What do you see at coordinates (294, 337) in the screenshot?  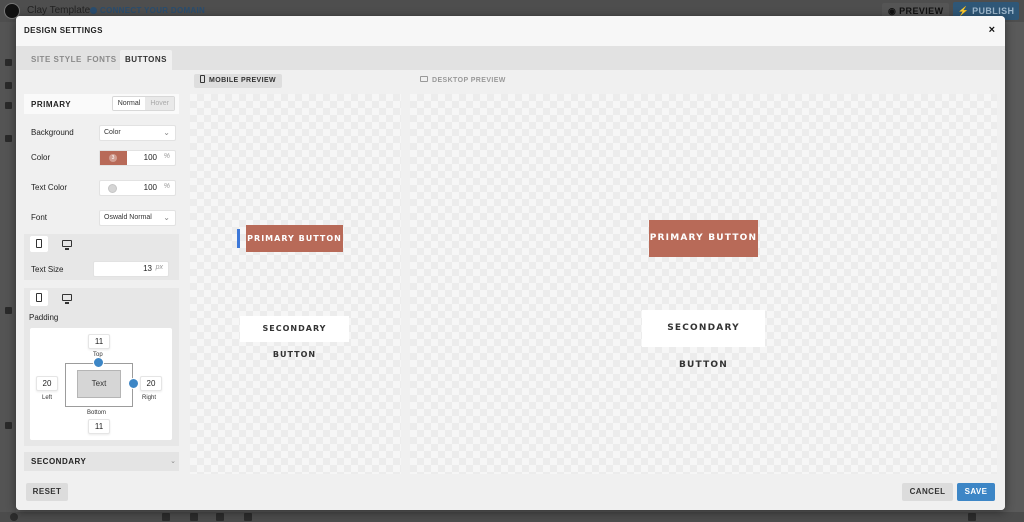 I see `mobile-secondary-button: SECONDARY BUTTON` at bounding box center [294, 337].